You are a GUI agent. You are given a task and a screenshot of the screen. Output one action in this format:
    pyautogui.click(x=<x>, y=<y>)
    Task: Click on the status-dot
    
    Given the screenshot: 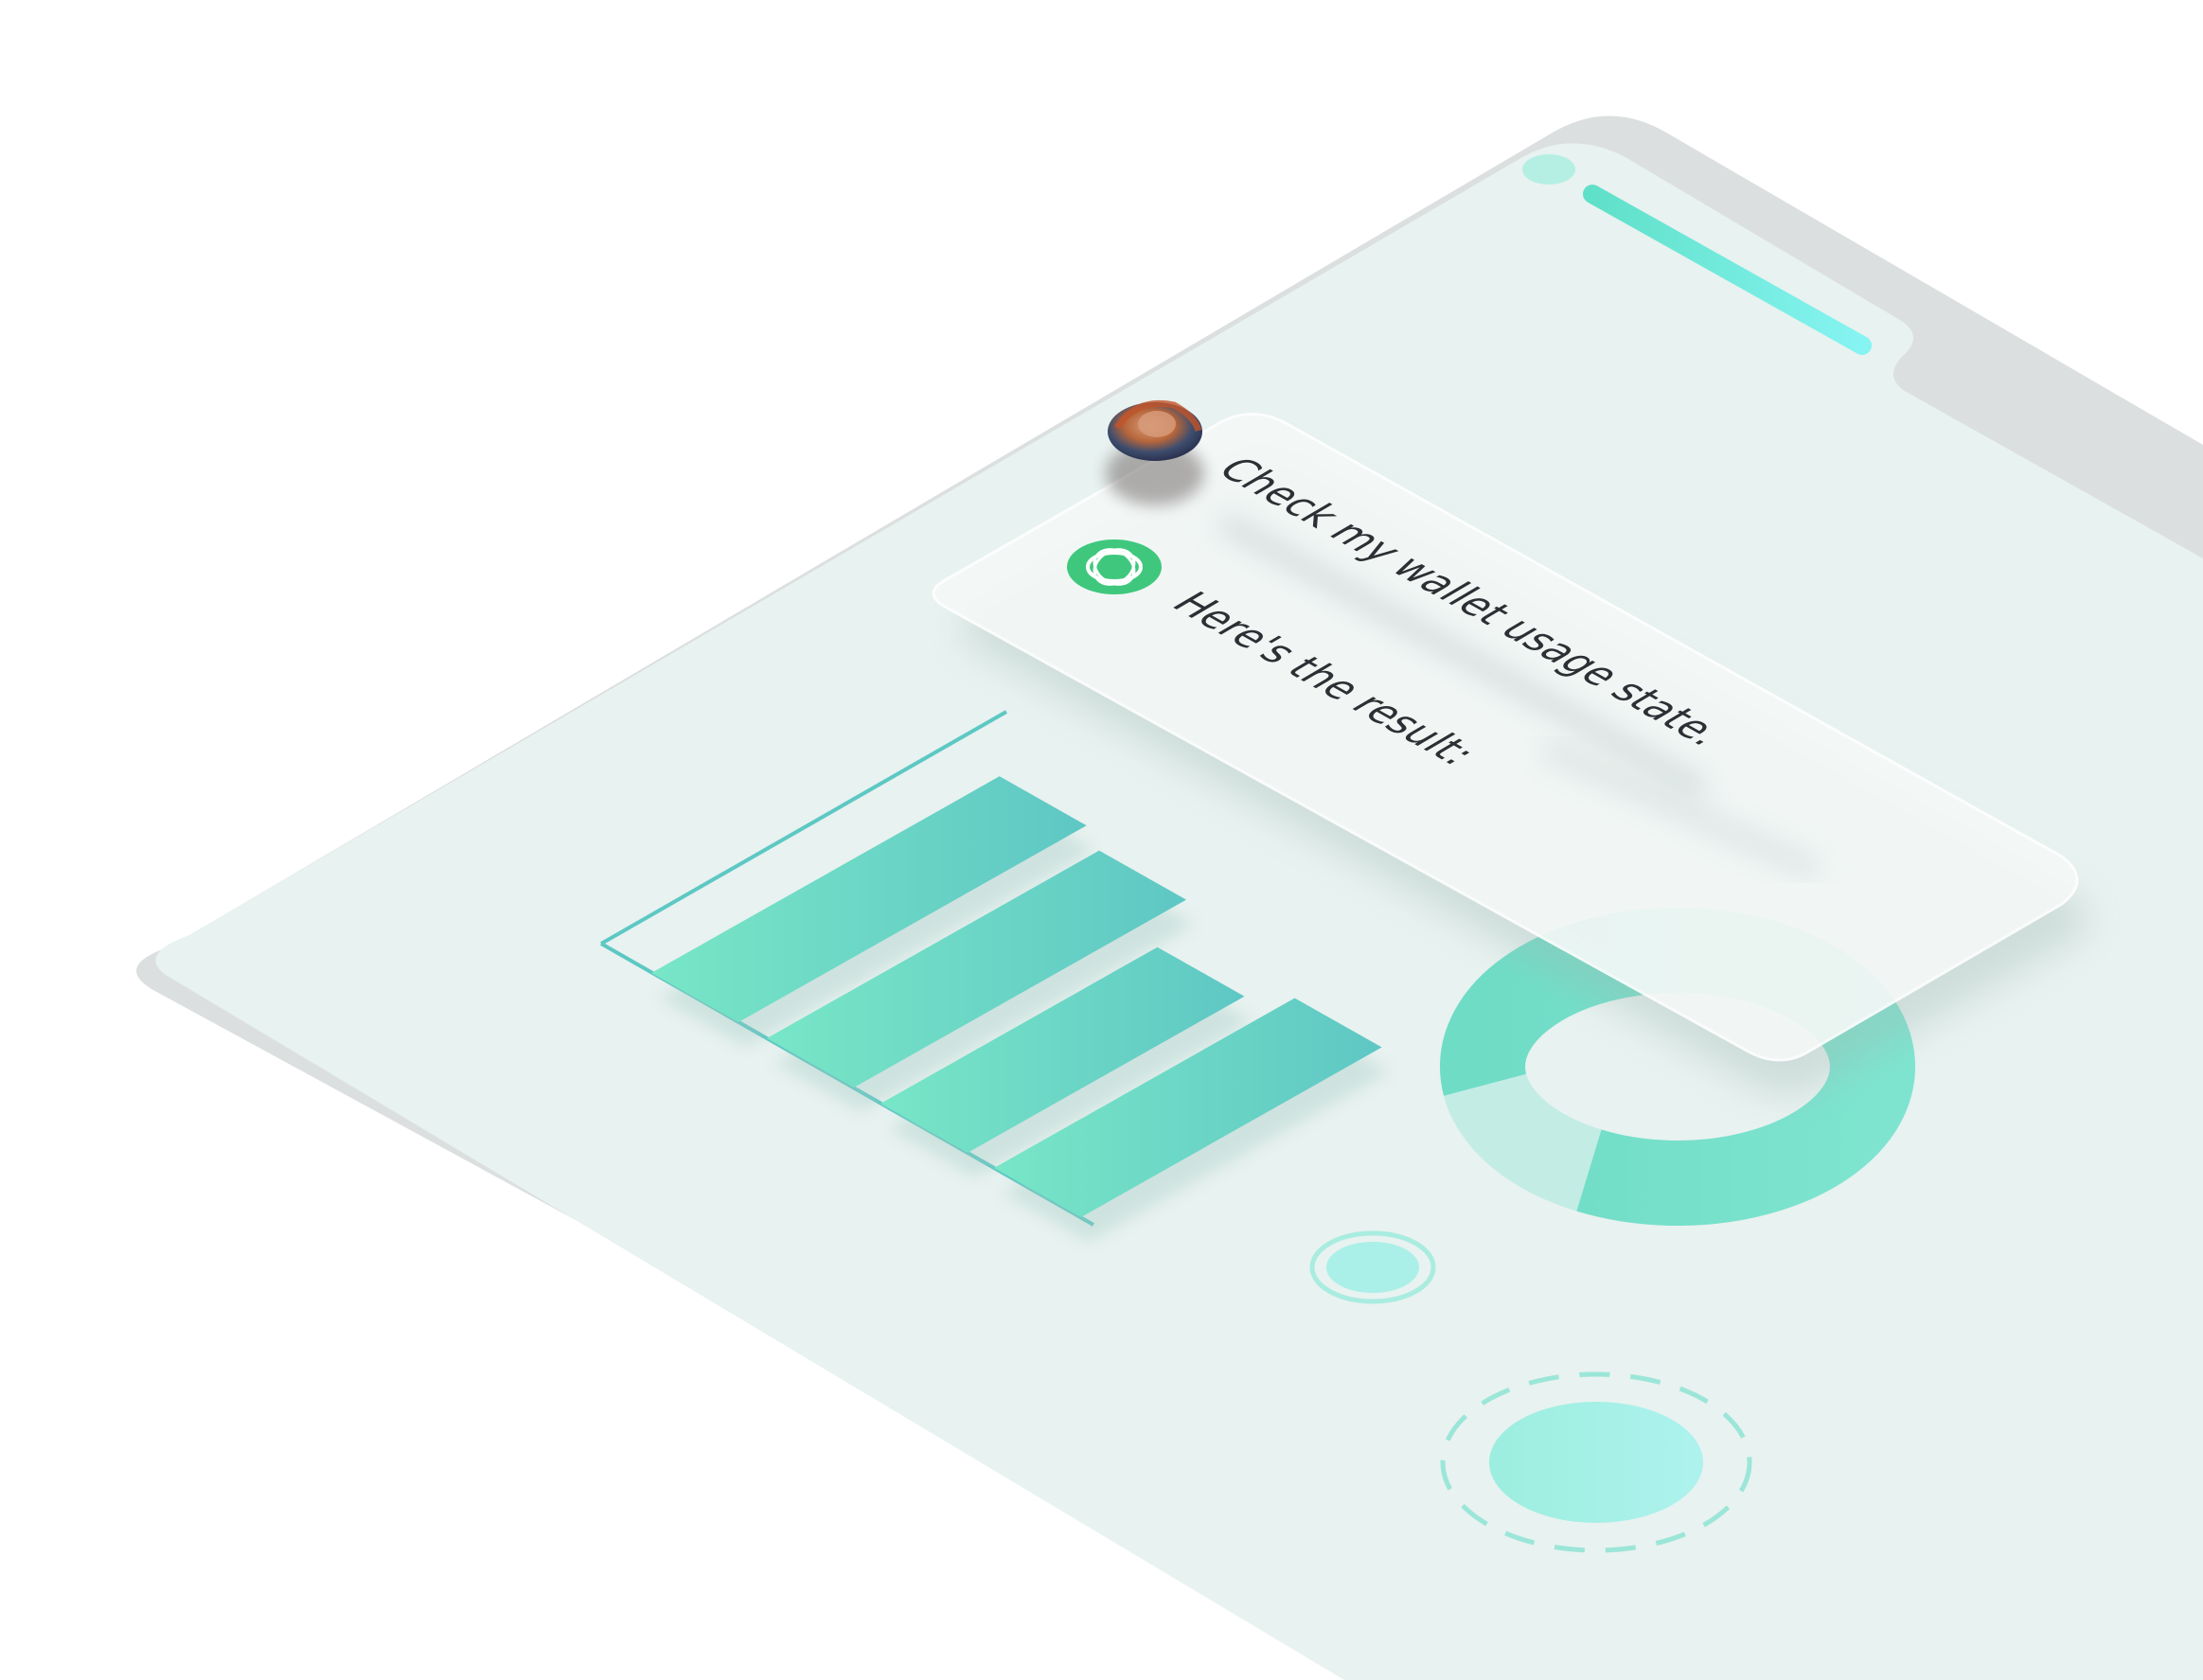 What is the action you would take?
    pyautogui.click(x=1548, y=169)
    